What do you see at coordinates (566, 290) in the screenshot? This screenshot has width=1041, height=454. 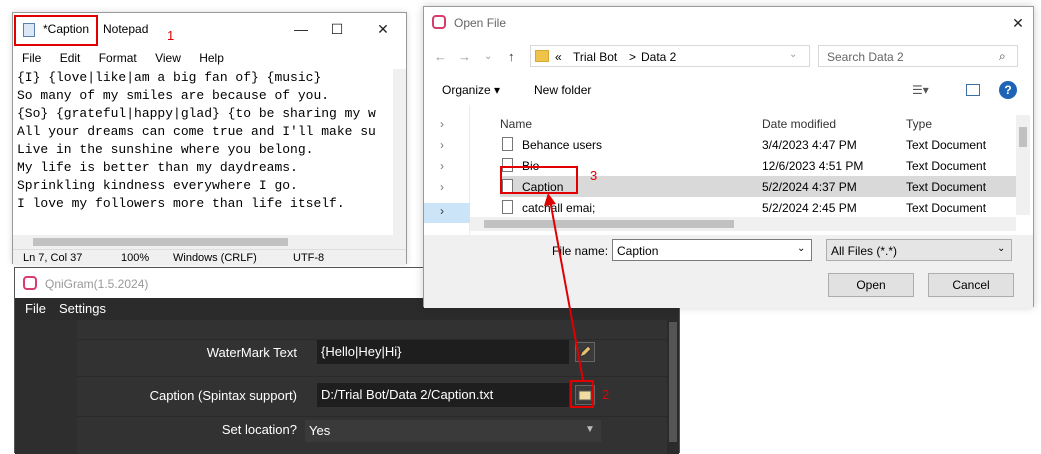 I see `arrow-line` at bounding box center [566, 290].